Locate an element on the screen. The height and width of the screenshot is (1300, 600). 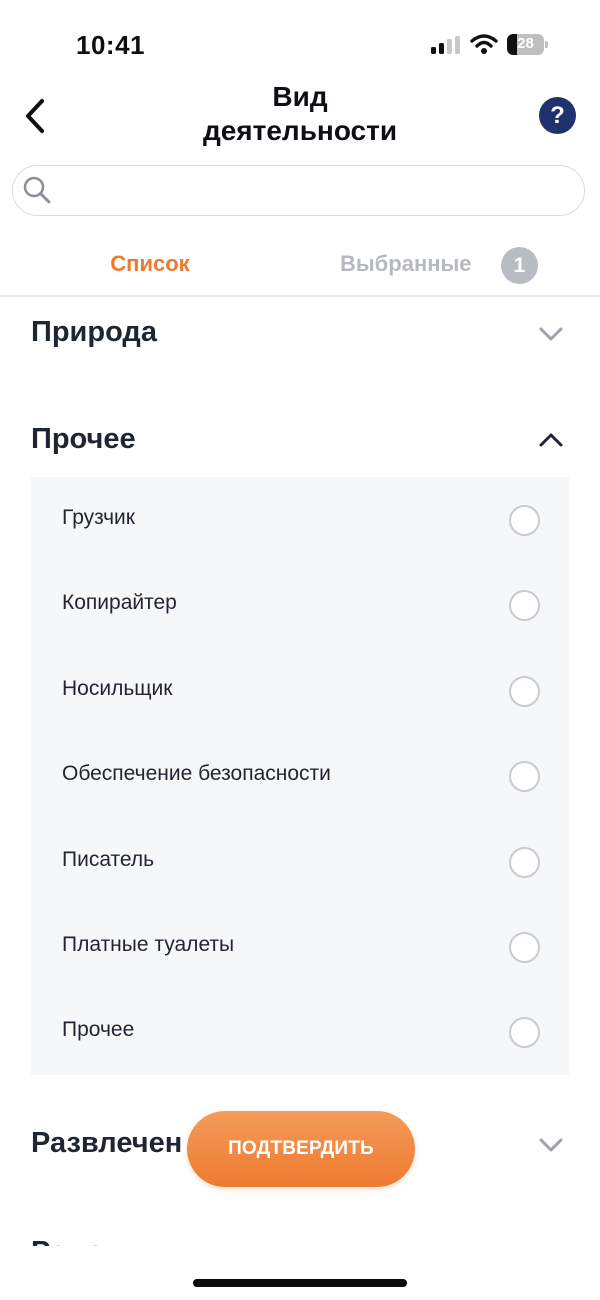
section-repair-clipped: Ремонт is located at coordinates (301, 1239).